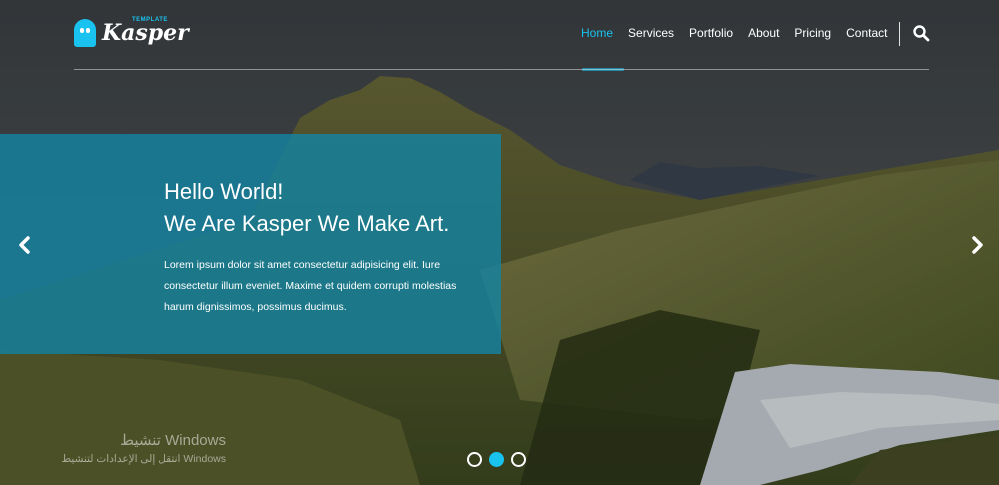  I want to click on nav-about: About, so click(763, 33).